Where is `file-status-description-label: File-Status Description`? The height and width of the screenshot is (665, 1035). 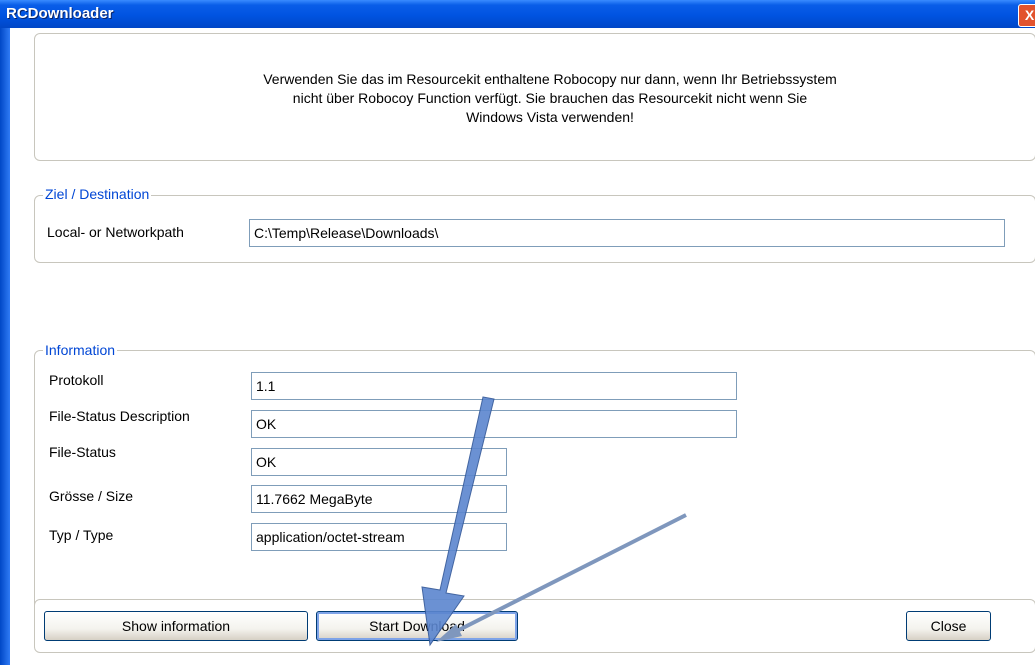 file-status-description-label: File-Status Description is located at coordinates (119, 416).